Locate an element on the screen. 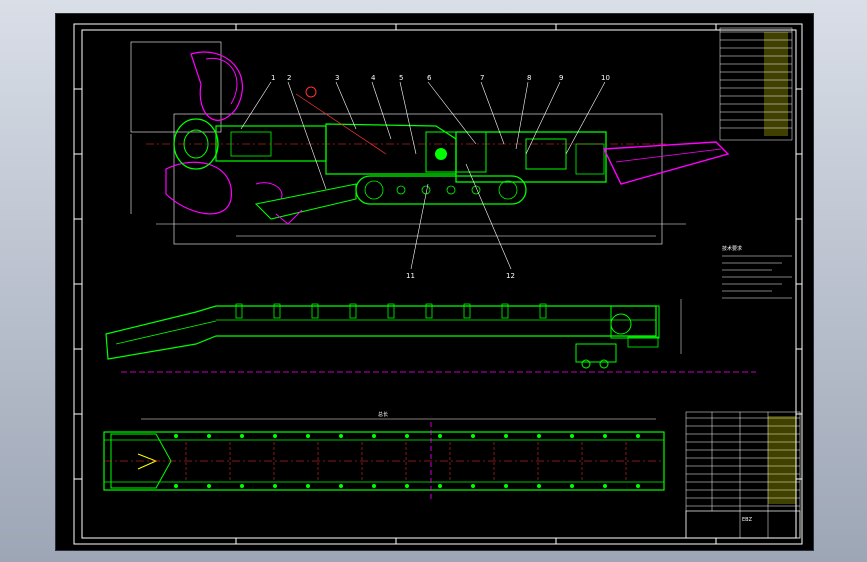 The width and height of the screenshot is (867, 562). dimension-top-label: 总长 is located at coordinates (383, 414).